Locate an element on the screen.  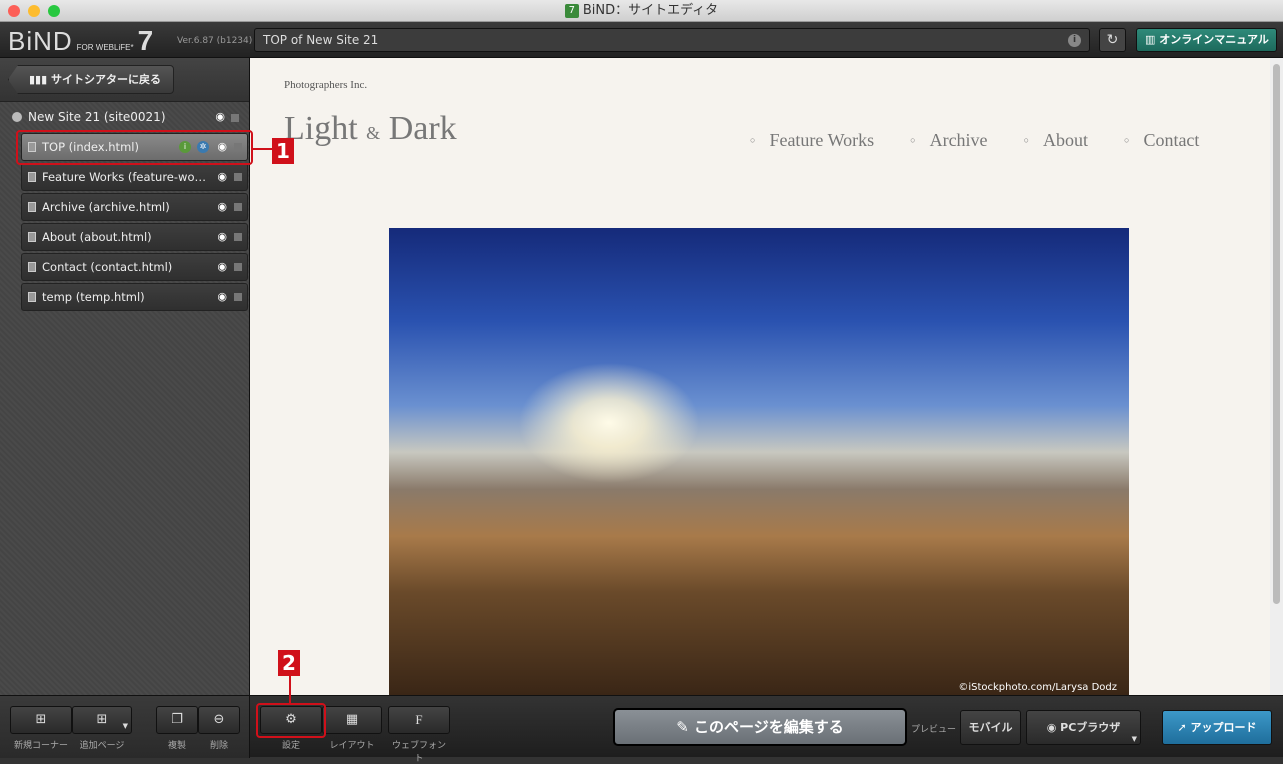
minimize-button is located at coordinates (34, 11).